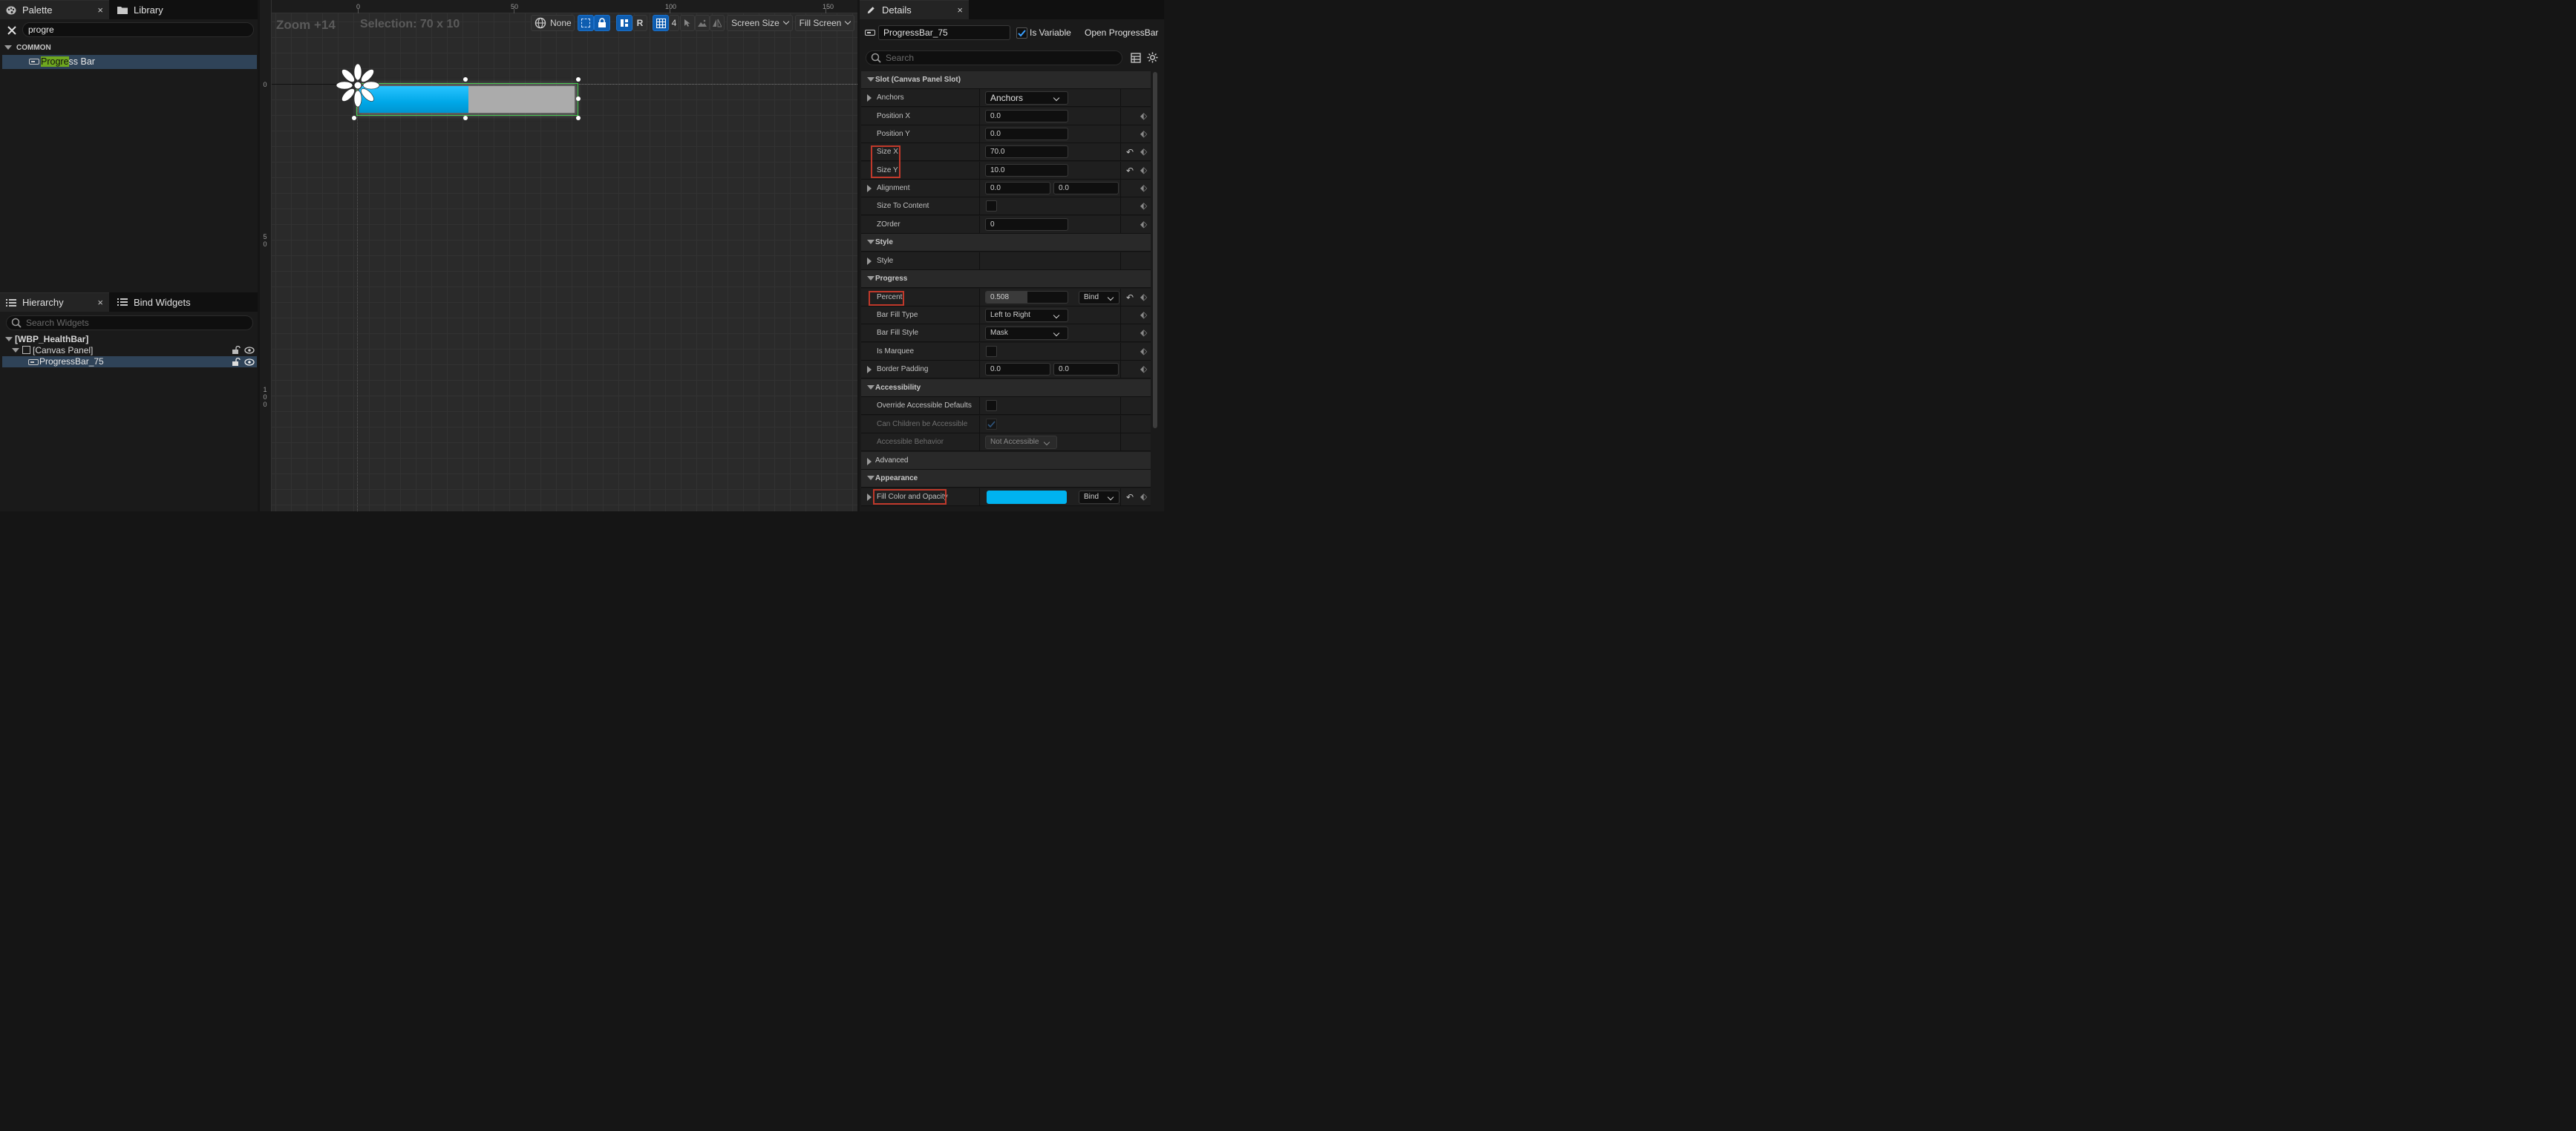 The image size is (2576, 1131). I want to click on table-view-icon, so click(1136, 58).